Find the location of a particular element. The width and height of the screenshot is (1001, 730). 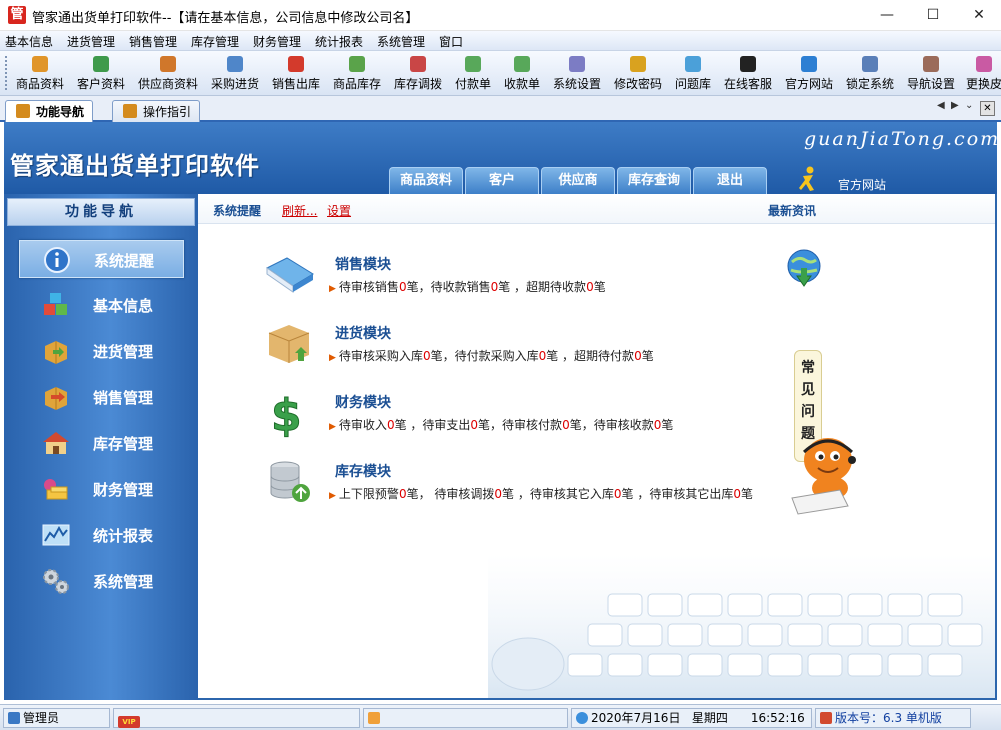

sidebar-item-inventory: 库存管理 is located at coordinates (101, 443).